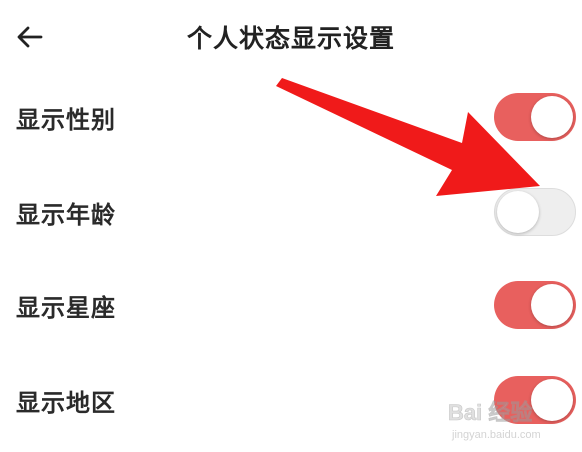  Describe the element at coordinates (291, 212) in the screenshot. I see `setting-row-age: 显示年龄` at that location.